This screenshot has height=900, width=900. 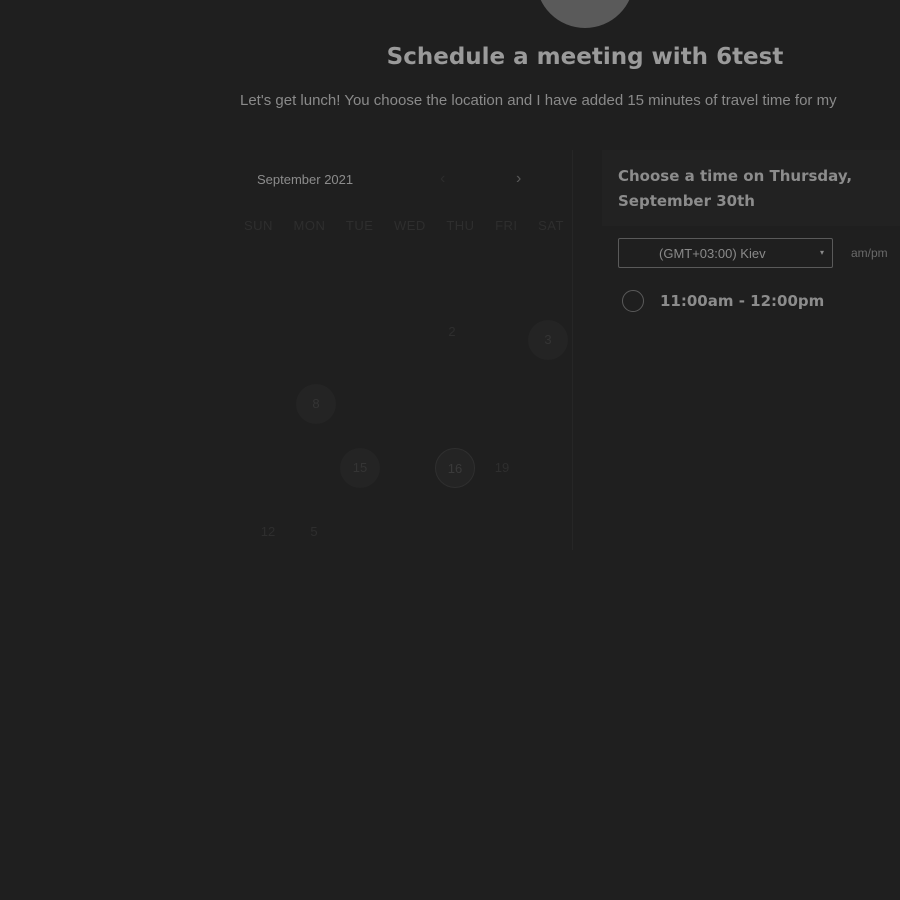 I want to click on weekday-tue: TUE, so click(x=359, y=225).